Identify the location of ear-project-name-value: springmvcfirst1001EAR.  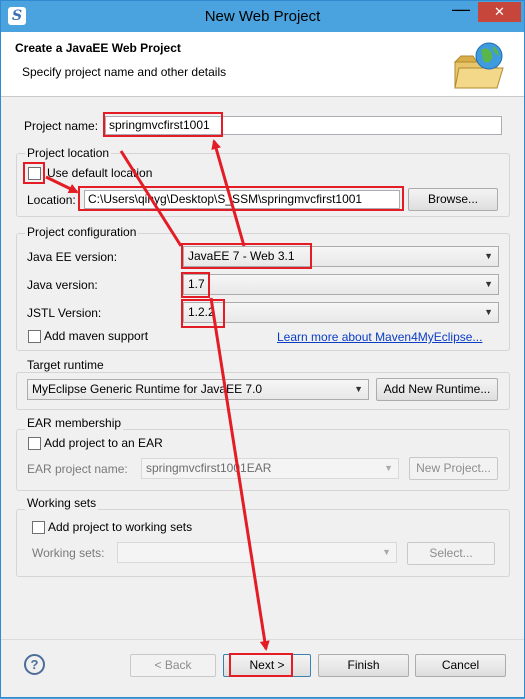
(209, 468).